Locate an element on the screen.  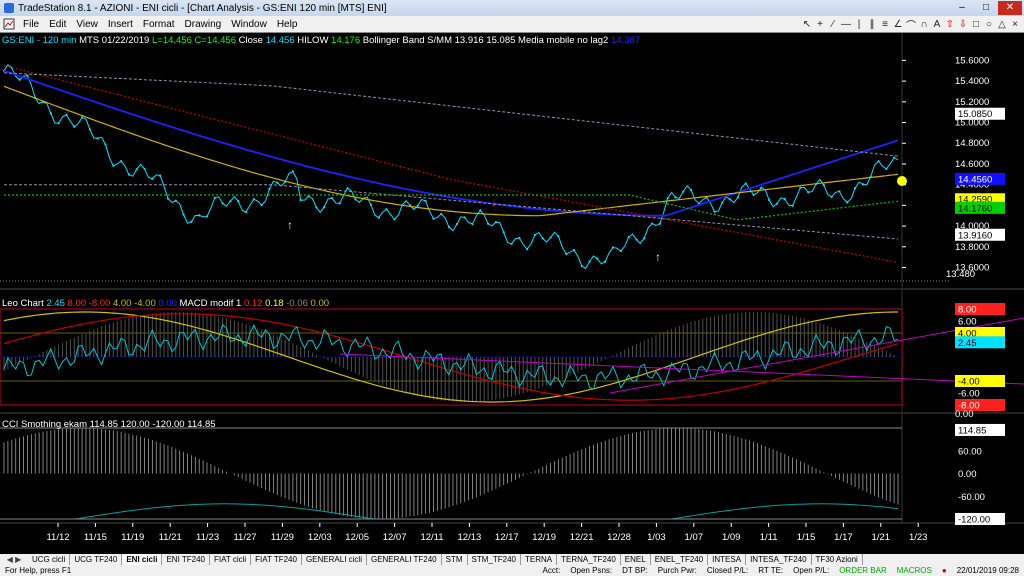
workspace-tab: INTESA_TF240 is located at coordinates (779, 559).